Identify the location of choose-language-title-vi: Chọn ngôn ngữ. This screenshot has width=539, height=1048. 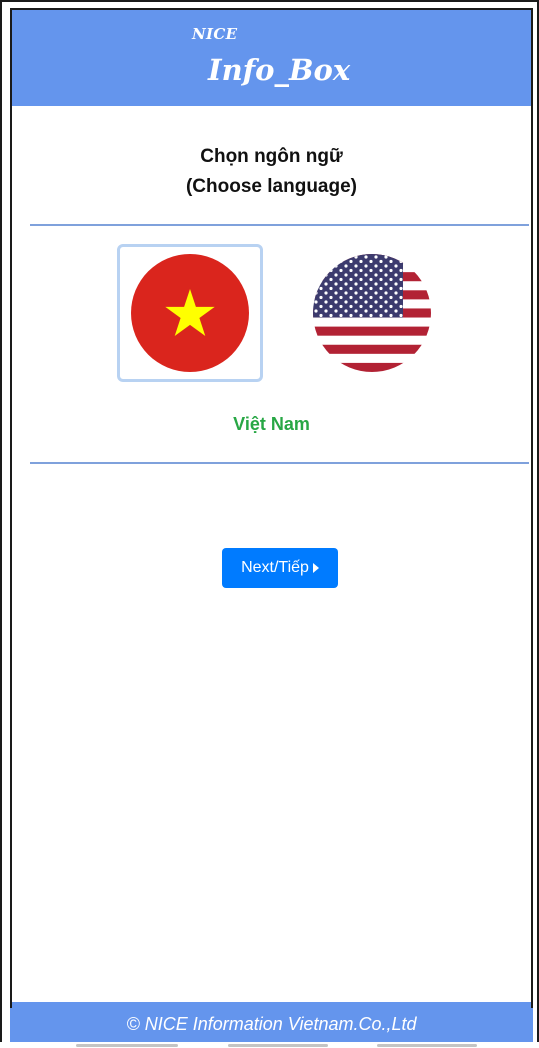
(271, 156).